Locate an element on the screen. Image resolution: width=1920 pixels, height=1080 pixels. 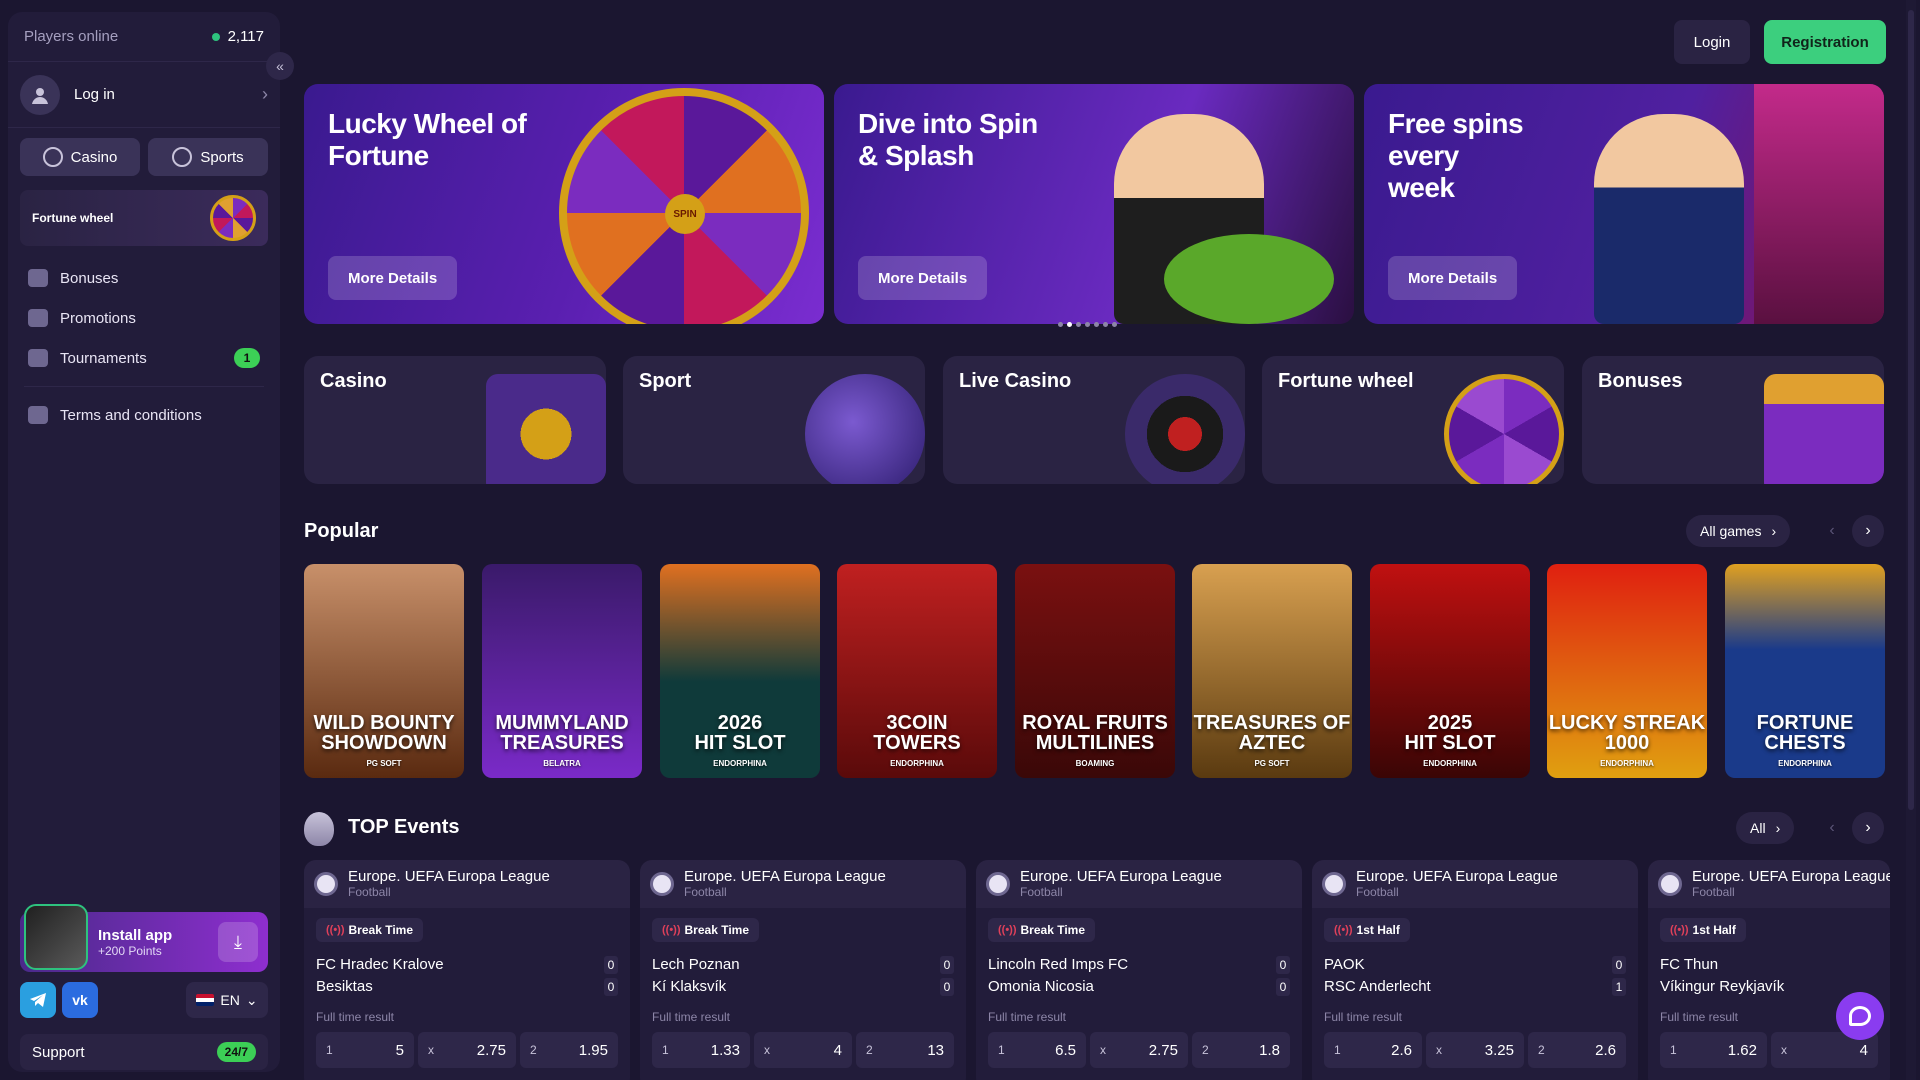
language-selector: EN ⌄ is located at coordinates (227, 1000).